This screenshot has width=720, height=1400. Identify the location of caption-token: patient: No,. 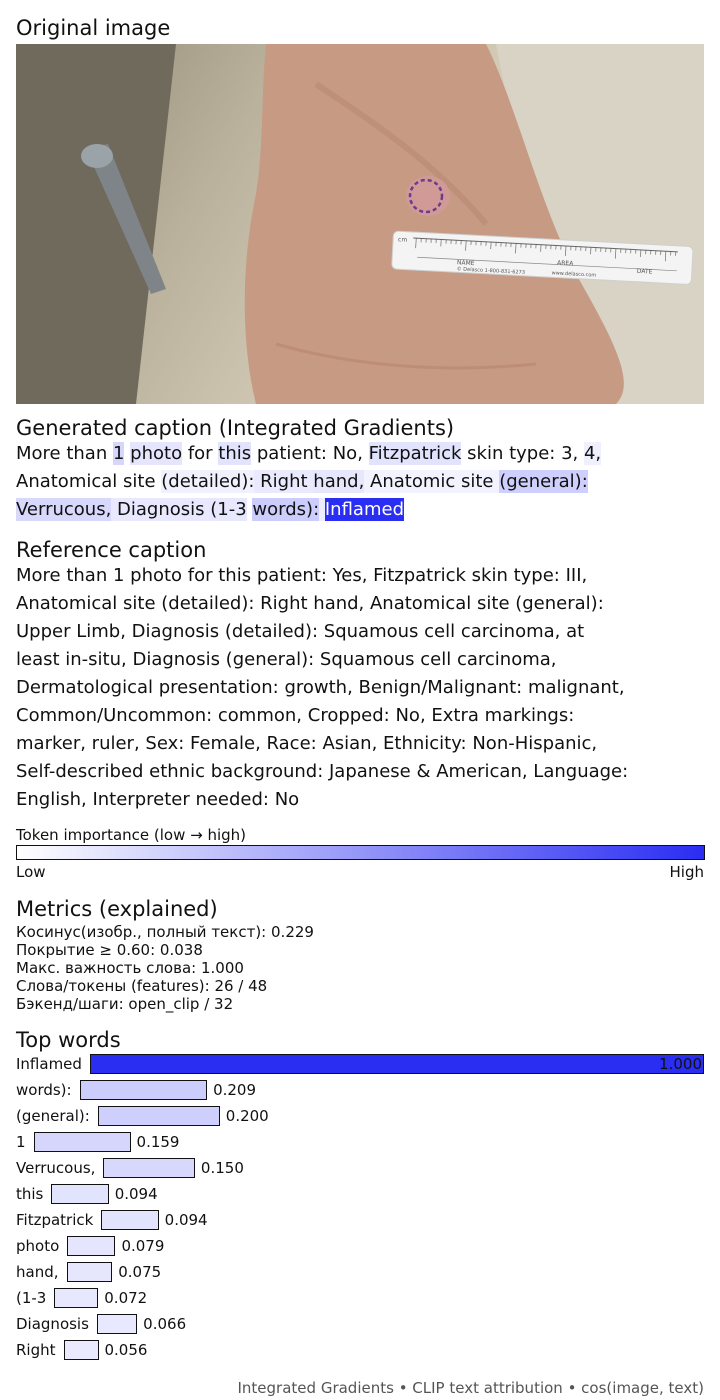
(310, 453).